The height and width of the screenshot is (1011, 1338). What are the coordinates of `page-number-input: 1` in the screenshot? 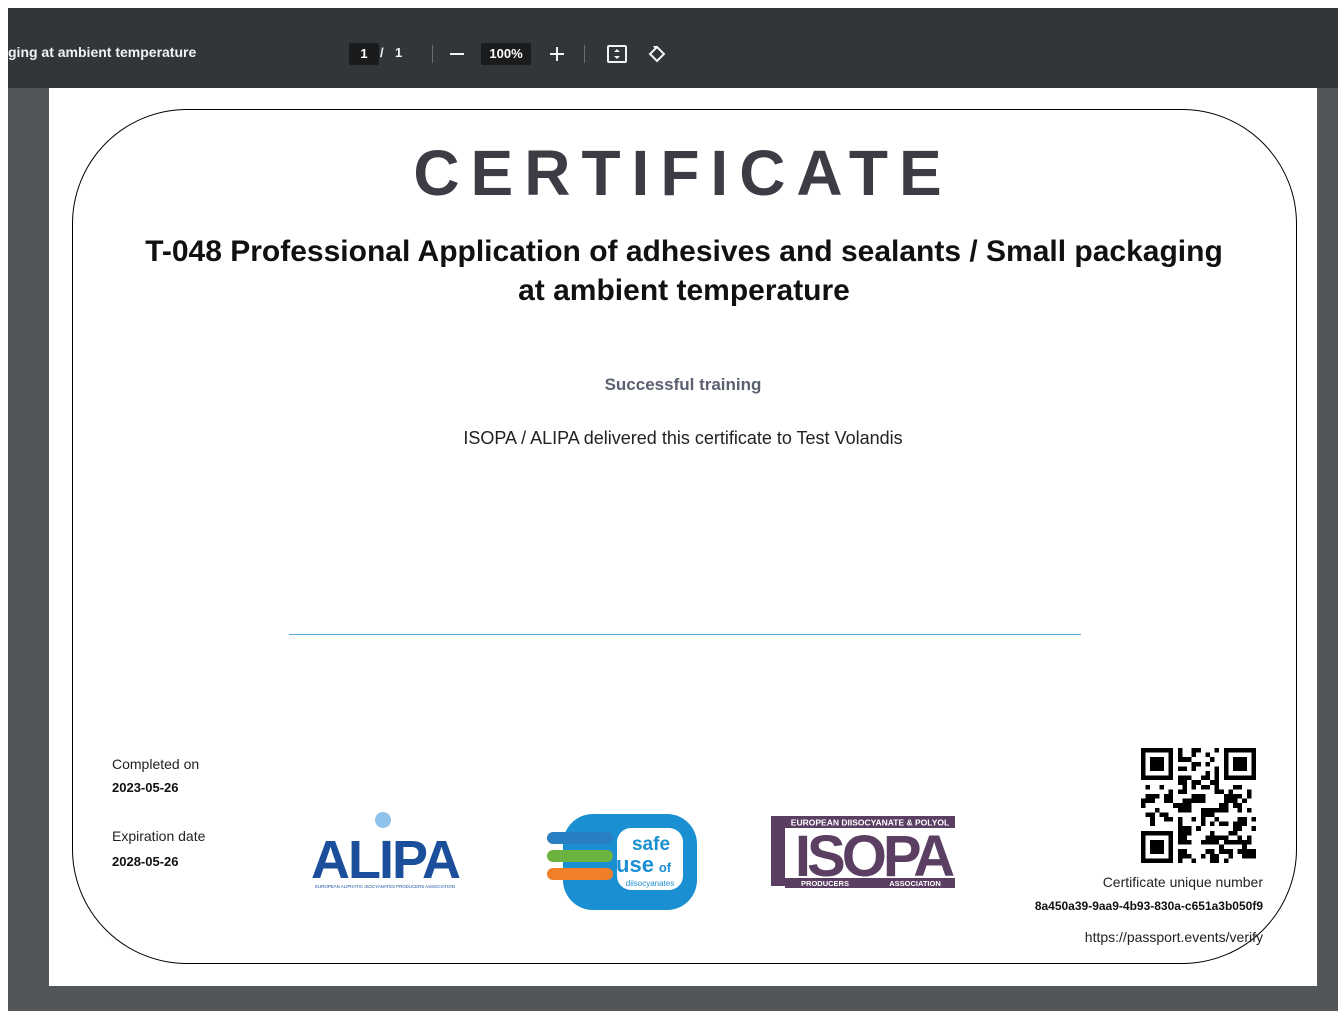 It's located at (364, 54).